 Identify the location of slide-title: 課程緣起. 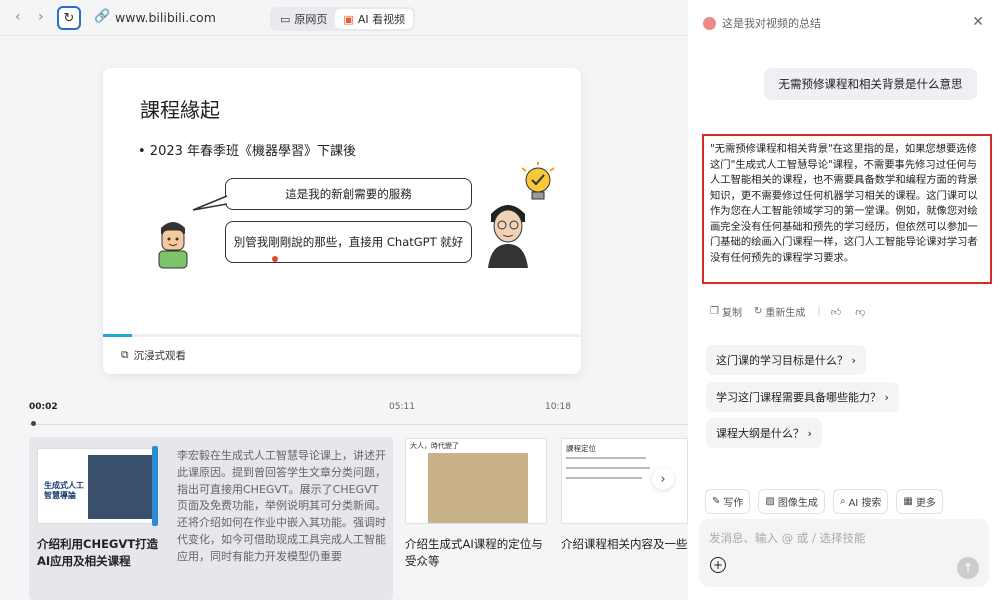
(180, 110).